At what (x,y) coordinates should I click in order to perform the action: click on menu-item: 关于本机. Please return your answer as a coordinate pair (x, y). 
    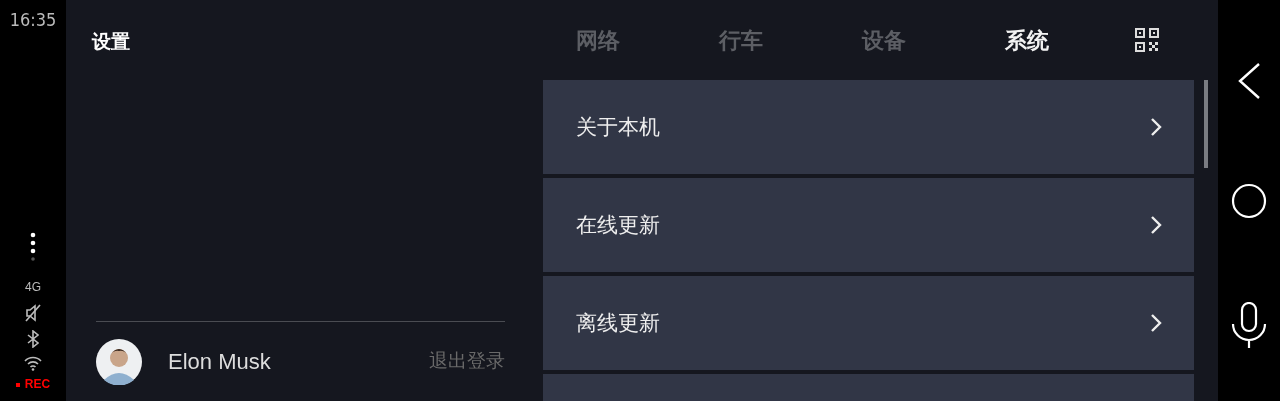
    Looking at the image, I should click on (868, 127).